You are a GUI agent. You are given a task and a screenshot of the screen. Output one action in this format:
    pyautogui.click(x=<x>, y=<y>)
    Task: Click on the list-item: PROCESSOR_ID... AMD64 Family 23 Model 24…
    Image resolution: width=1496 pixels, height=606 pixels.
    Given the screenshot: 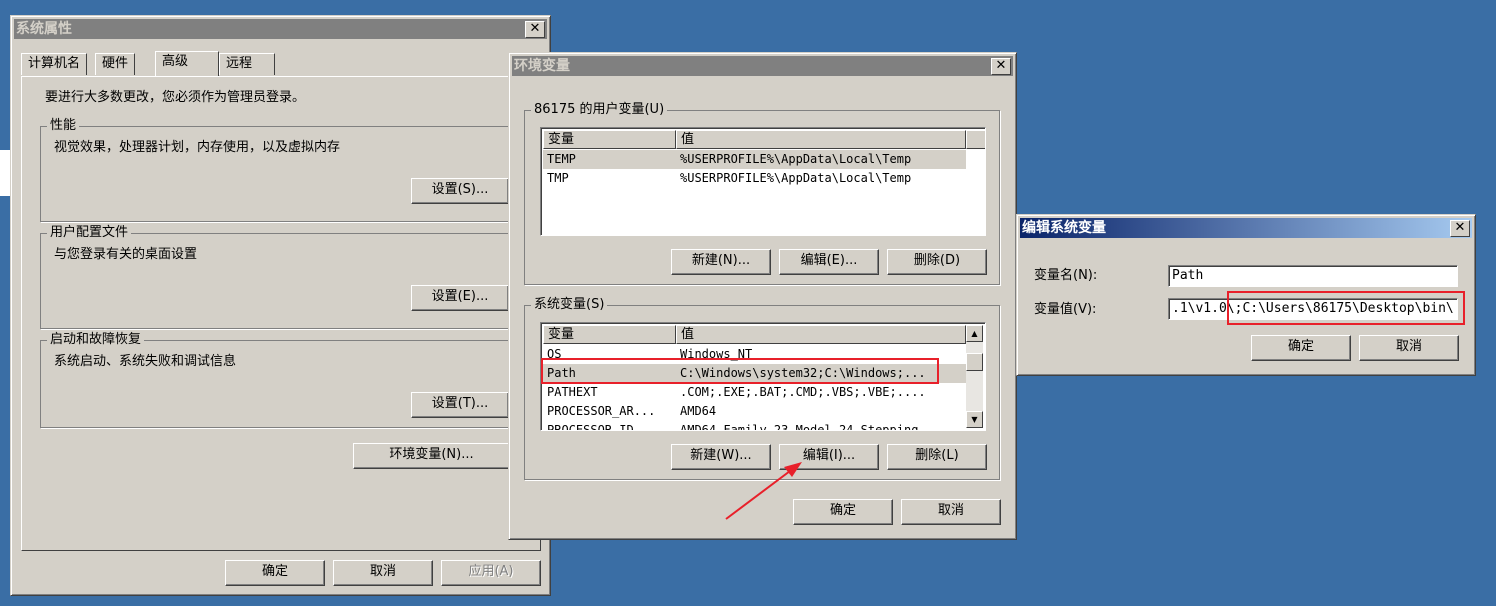 What is the action you would take?
    pyautogui.click(x=754, y=426)
    